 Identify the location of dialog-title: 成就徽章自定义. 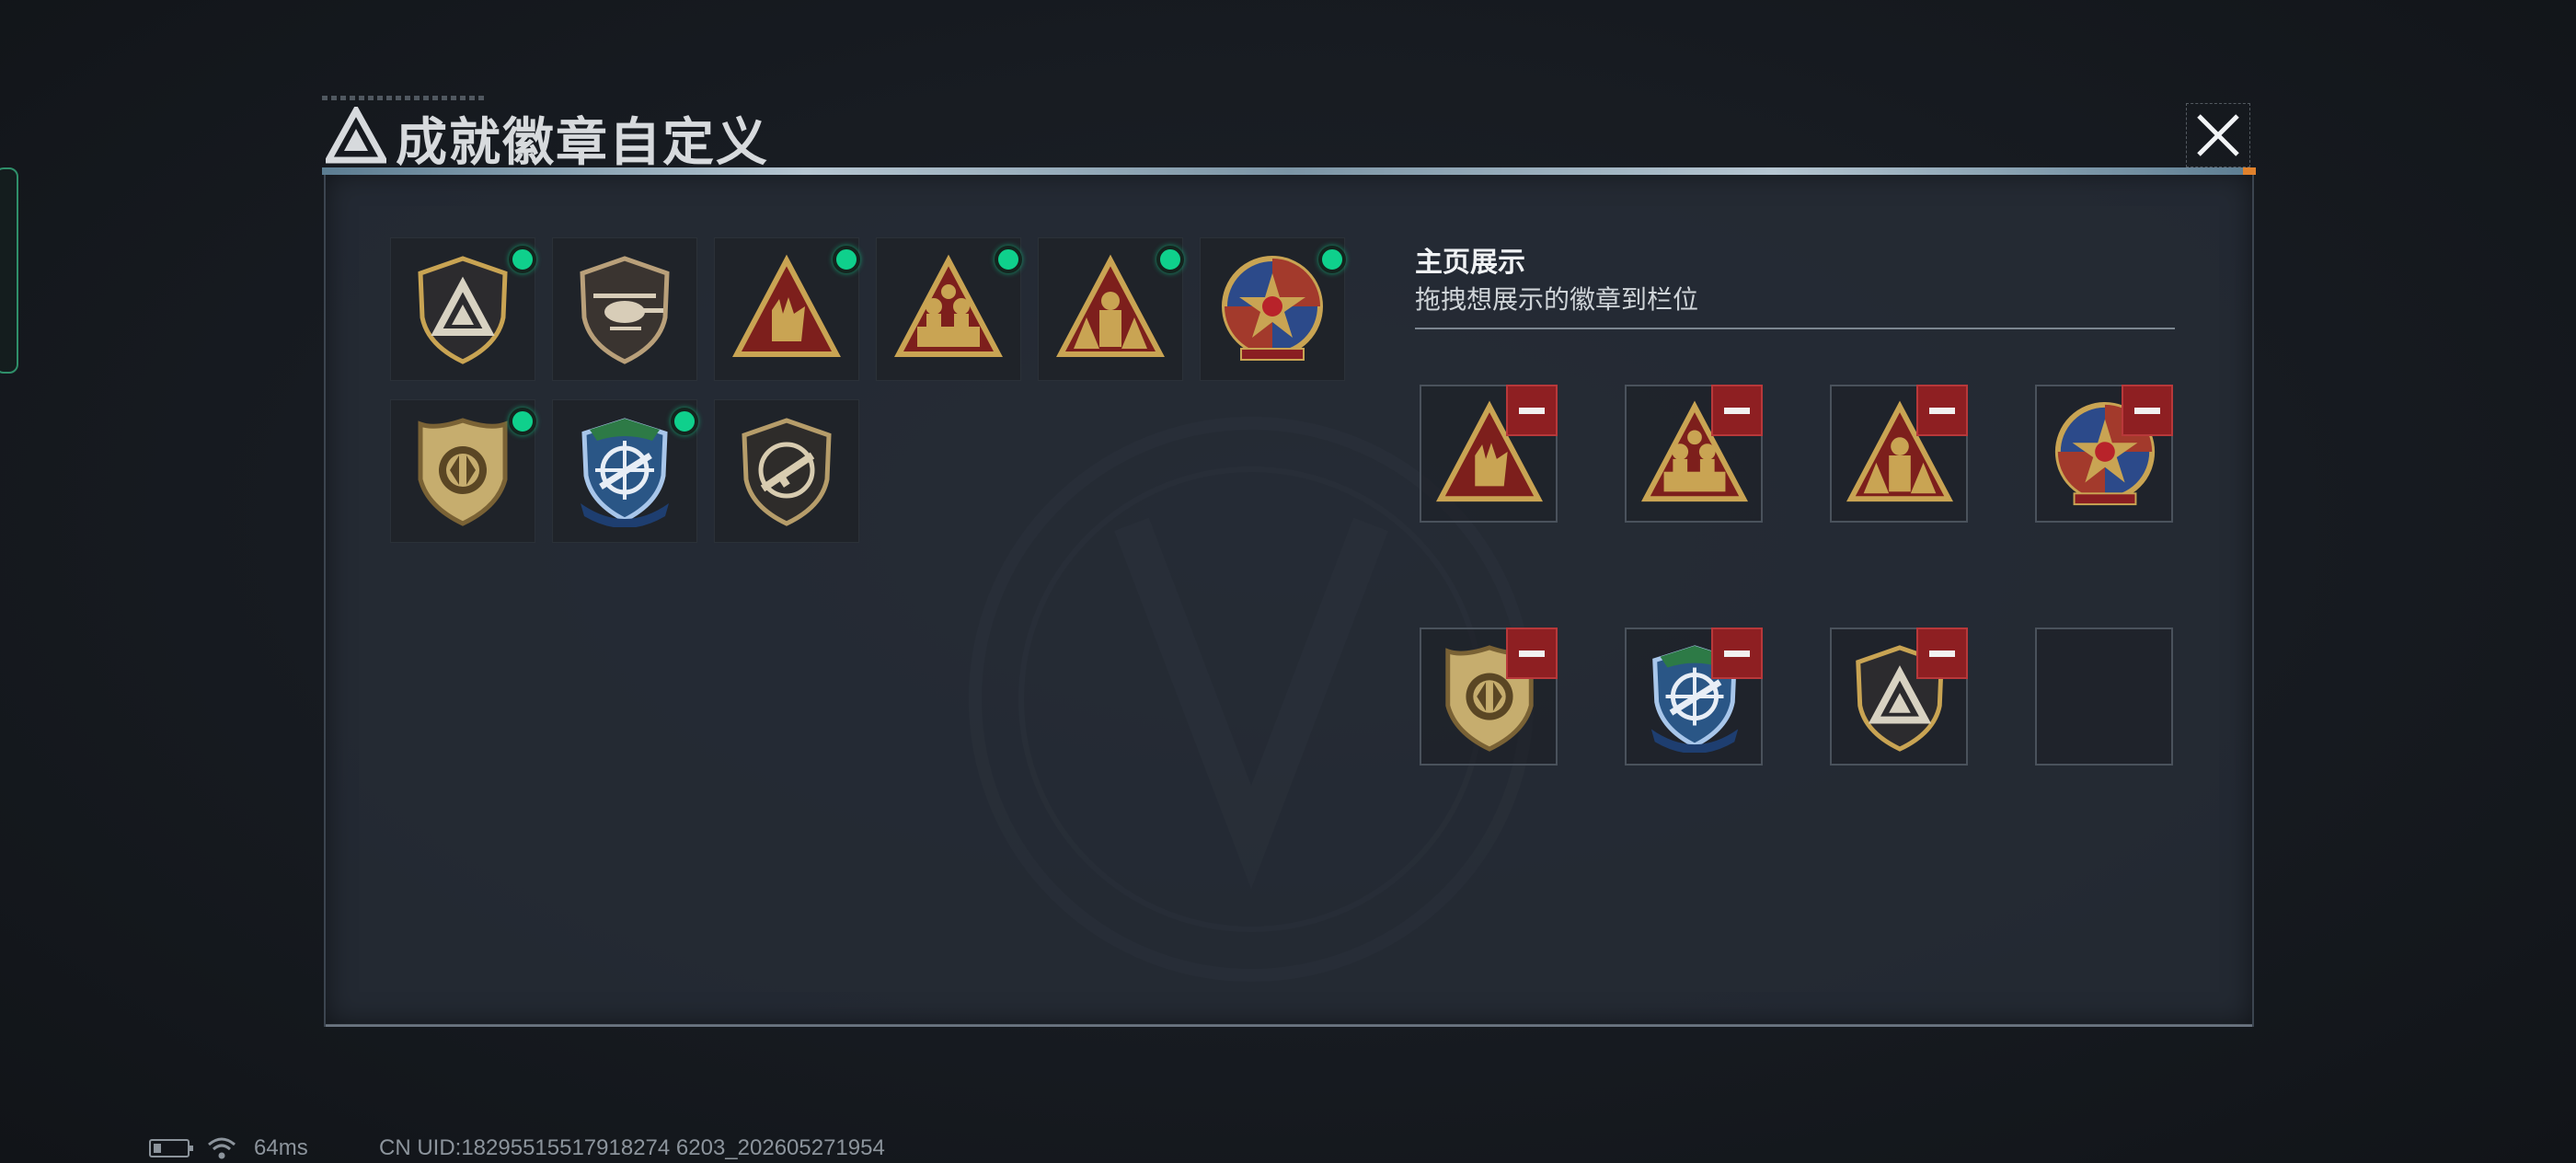
(582, 142).